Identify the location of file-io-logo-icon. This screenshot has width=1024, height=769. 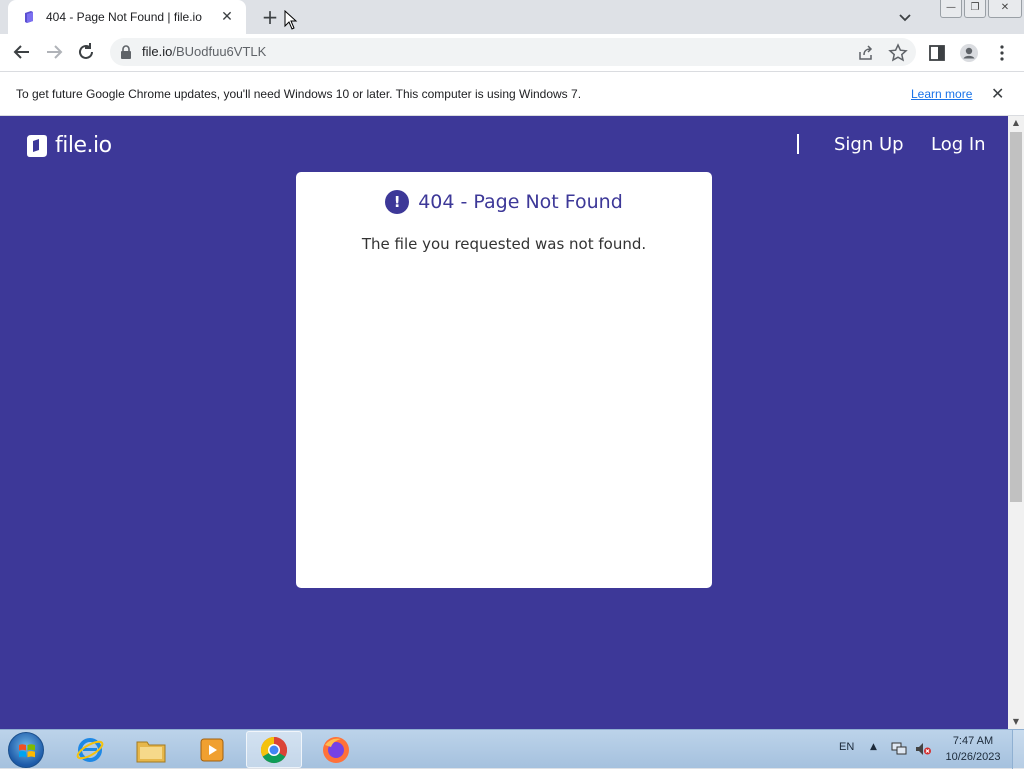
(37, 145).